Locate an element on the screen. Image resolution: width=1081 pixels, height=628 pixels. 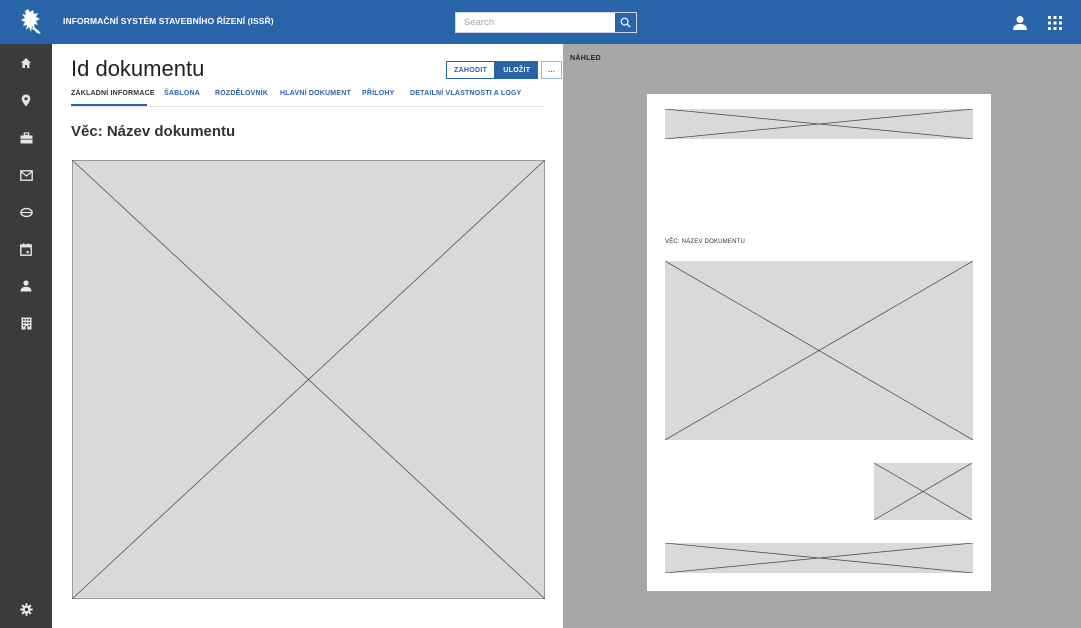
building-icon is located at coordinates (26, 323).